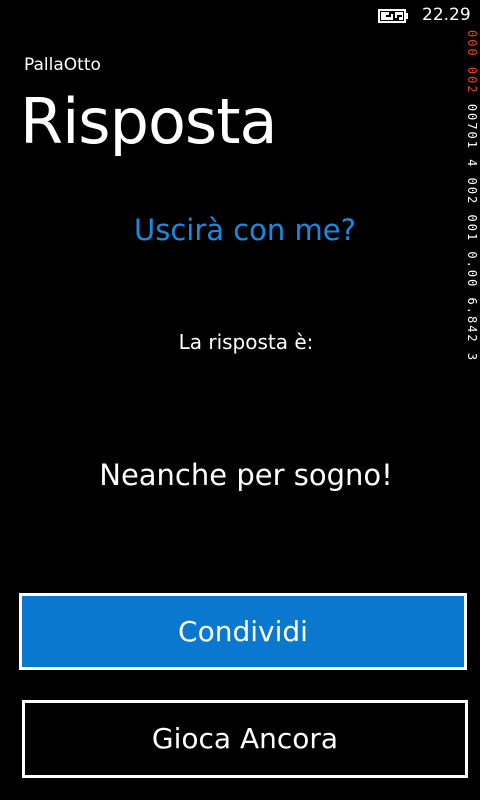  I want to click on debug-counters: 000 002 00701 4 002 001 0.00 6.842 3, so click(469, 215).